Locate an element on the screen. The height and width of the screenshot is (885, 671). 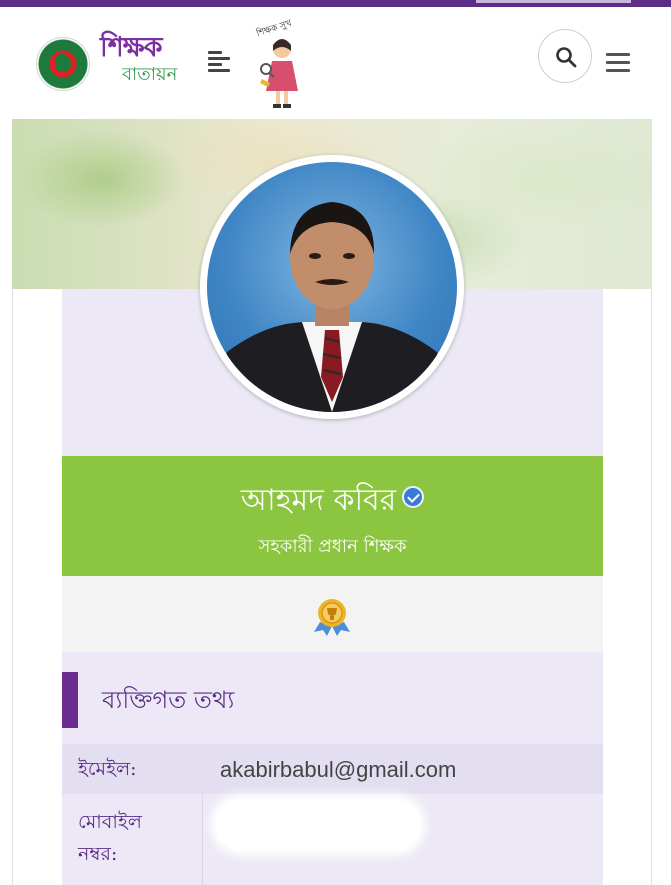
verified-check-icon is located at coordinates (413, 497).